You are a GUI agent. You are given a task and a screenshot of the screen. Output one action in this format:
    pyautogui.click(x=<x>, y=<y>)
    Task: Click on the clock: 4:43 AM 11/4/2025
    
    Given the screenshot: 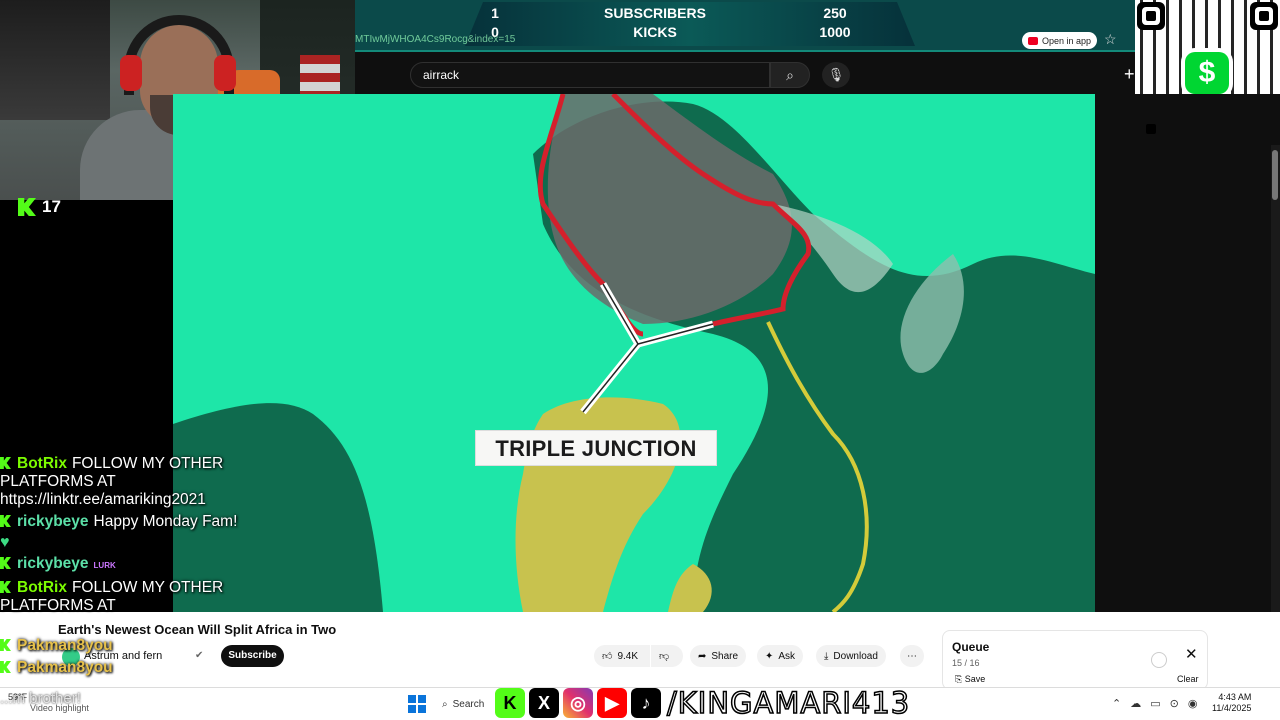 What is the action you would take?
    pyautogui.click(x=1231, y=703)
    